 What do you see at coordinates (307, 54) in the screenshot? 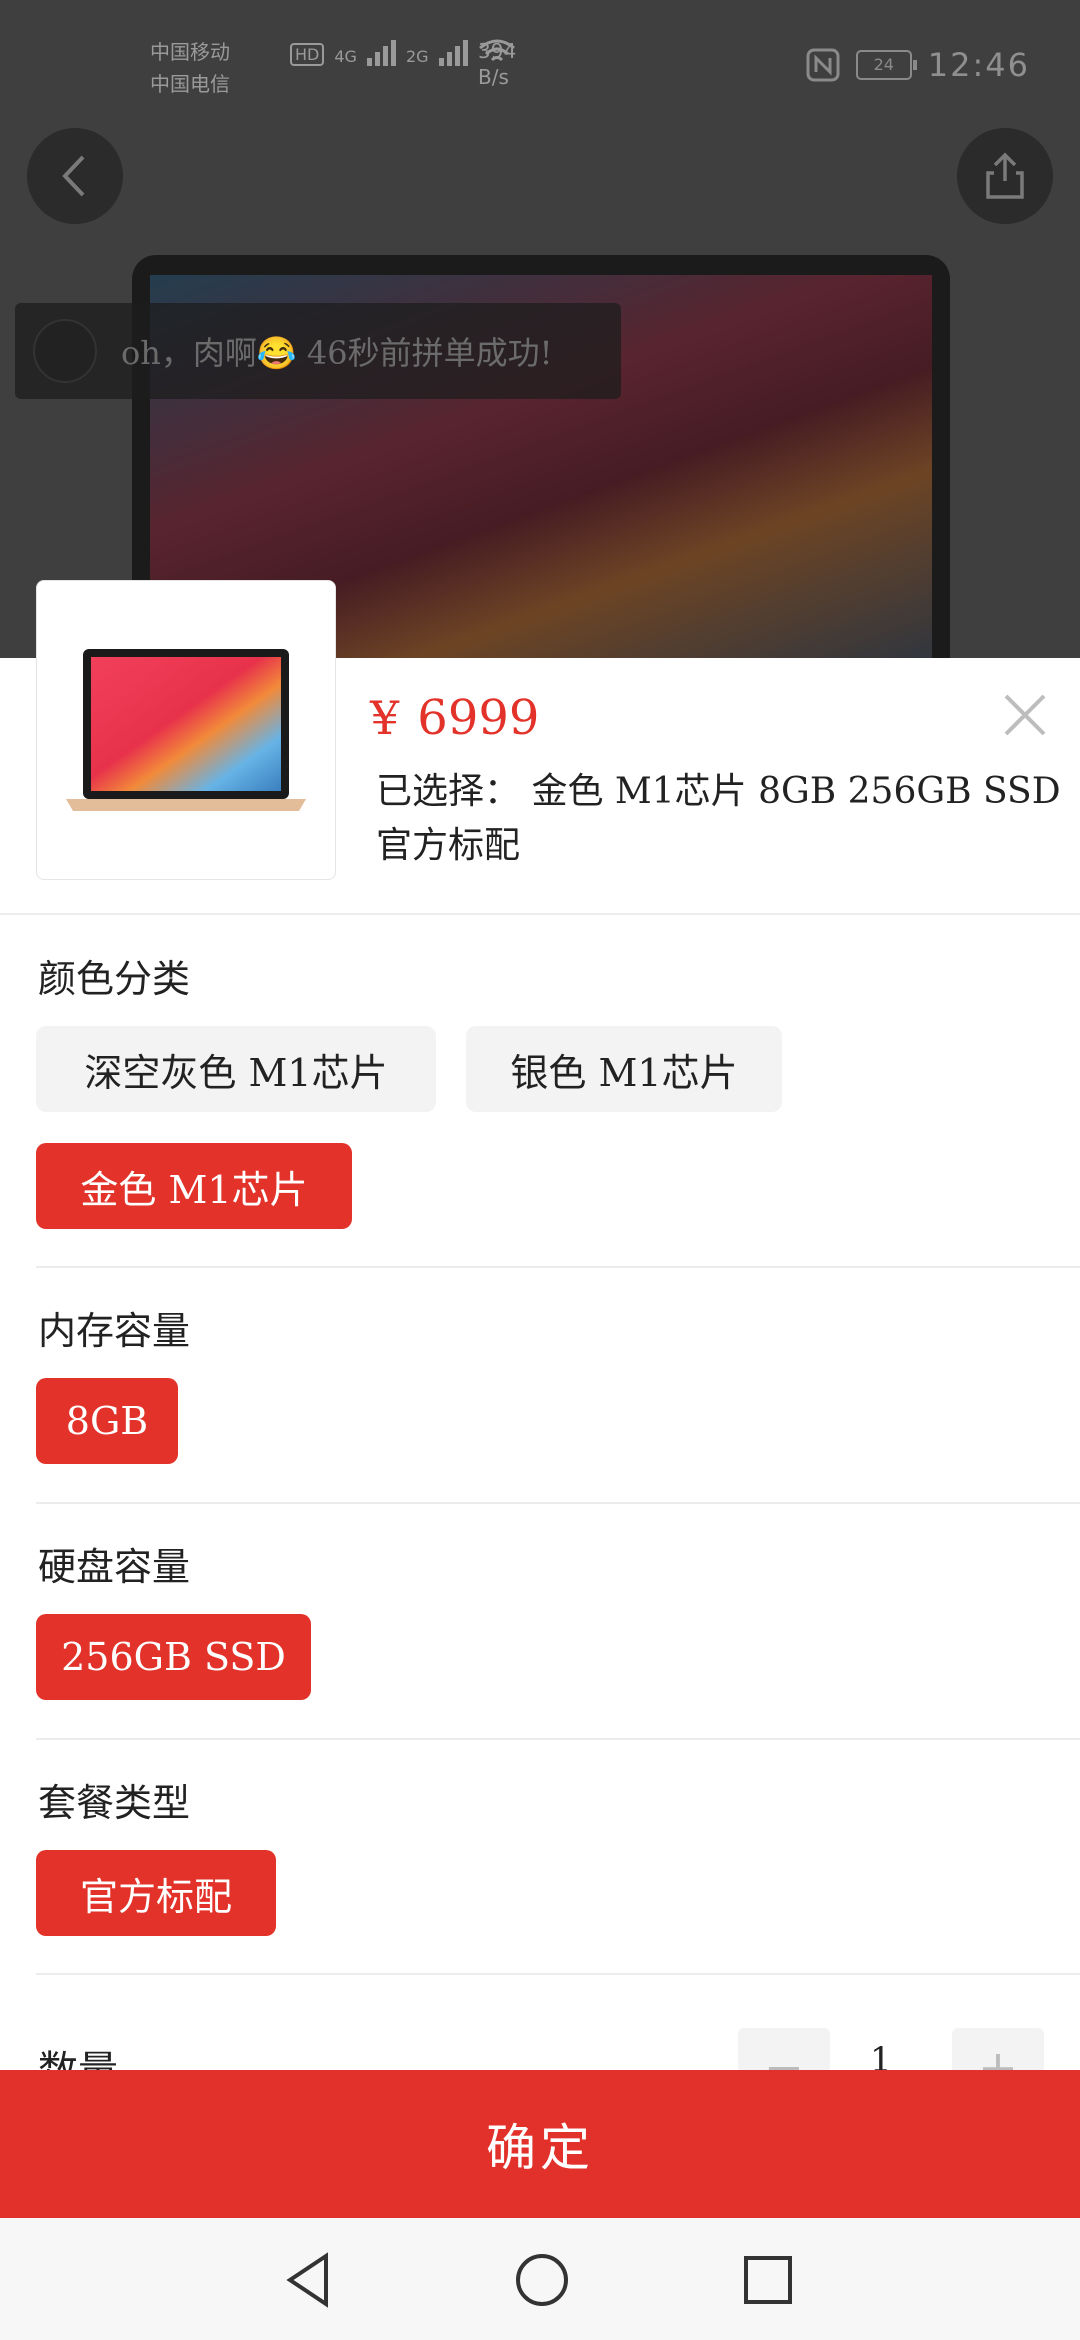
I see `hd-badge: HD` at bounding box center [307, 54].